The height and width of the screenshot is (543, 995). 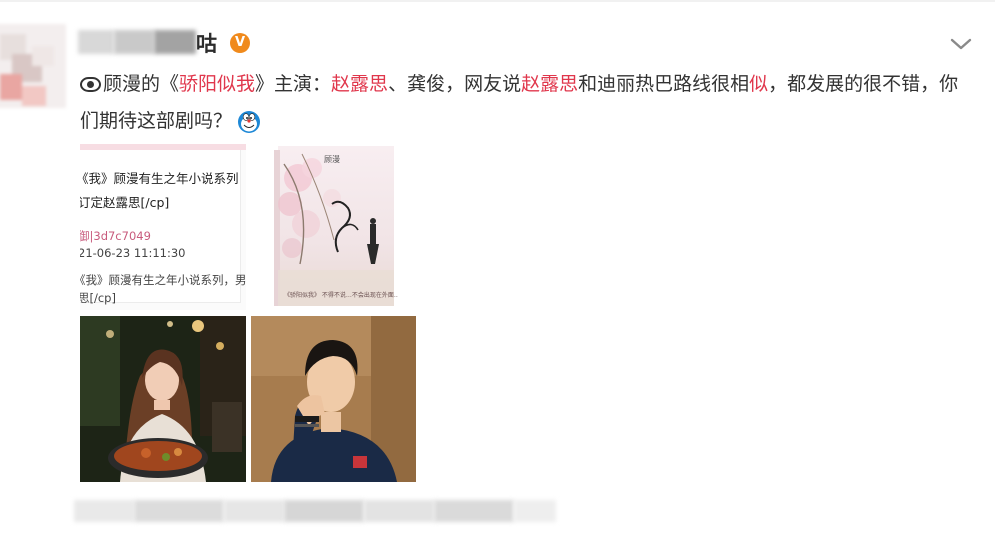 I want to click on text-segment: 、龚俊，网友说, so click(x=455, y=84).